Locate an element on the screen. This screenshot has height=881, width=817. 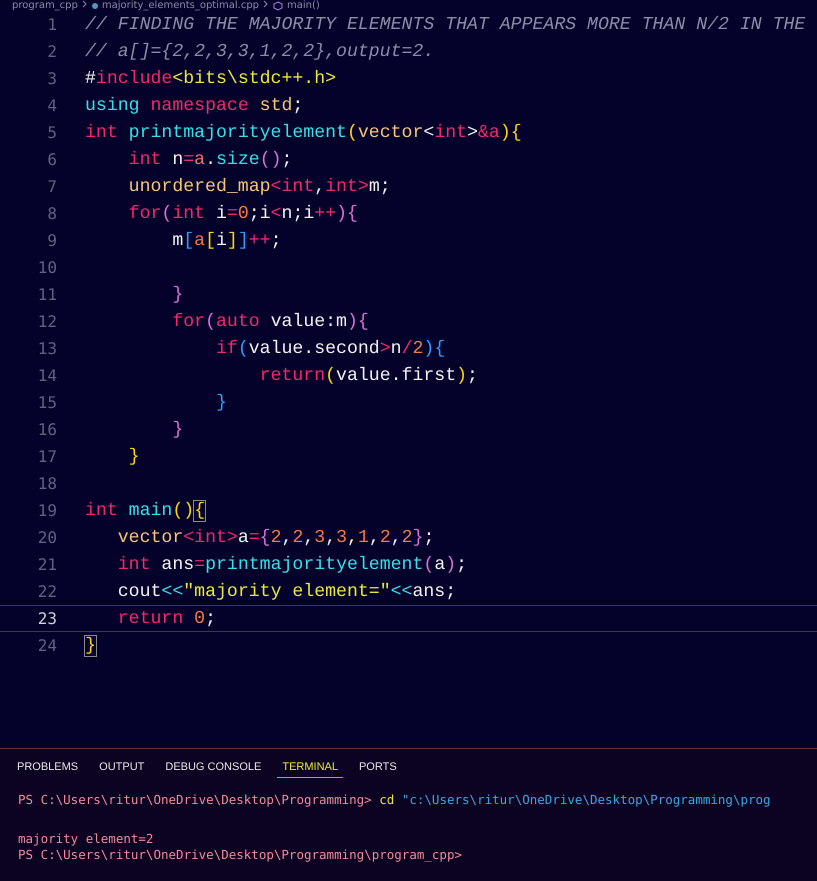
line-number: 12 is located at coordinates (46, 321).